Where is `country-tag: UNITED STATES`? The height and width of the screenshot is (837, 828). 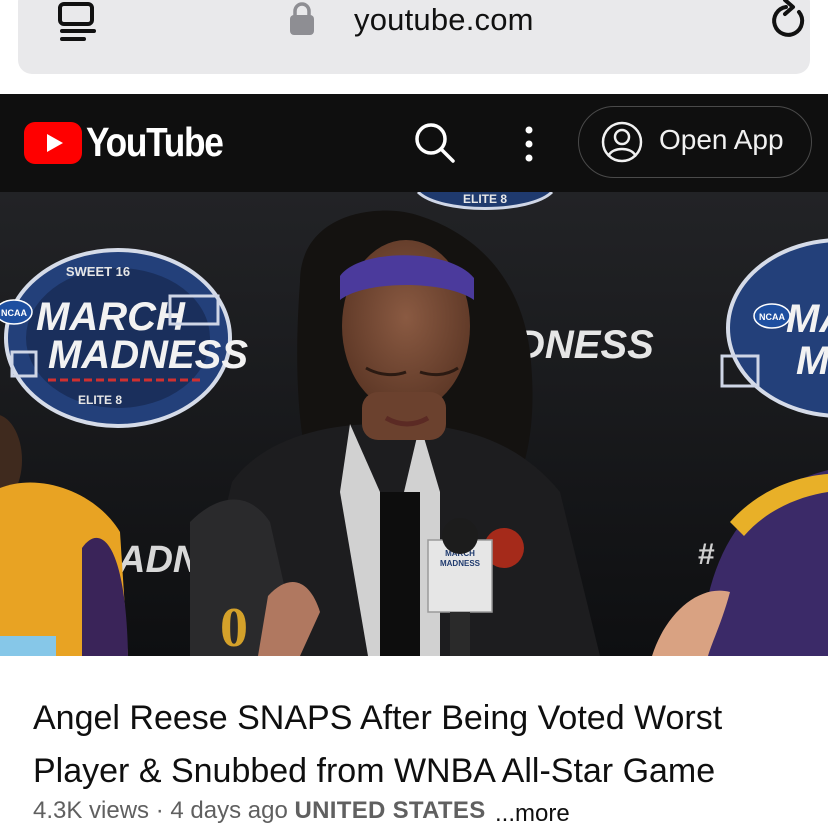 country-tag: UNITED STATES is located at coordinates (390, 810).